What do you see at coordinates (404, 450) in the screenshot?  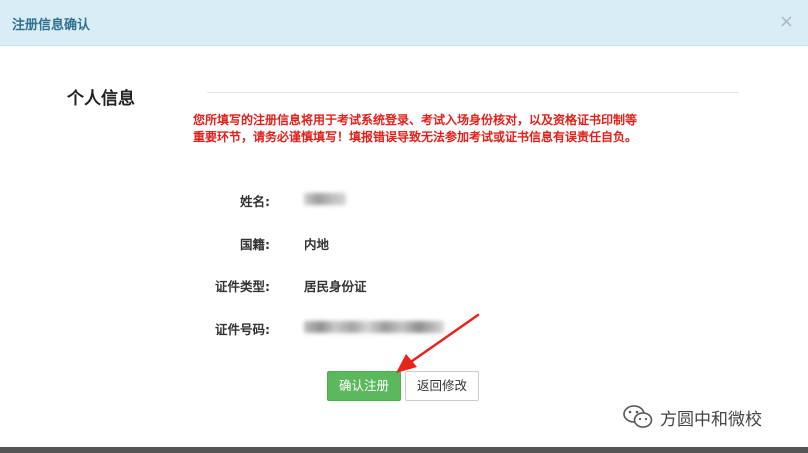 I see `bottom-bar` at bounding box center [404, 450].